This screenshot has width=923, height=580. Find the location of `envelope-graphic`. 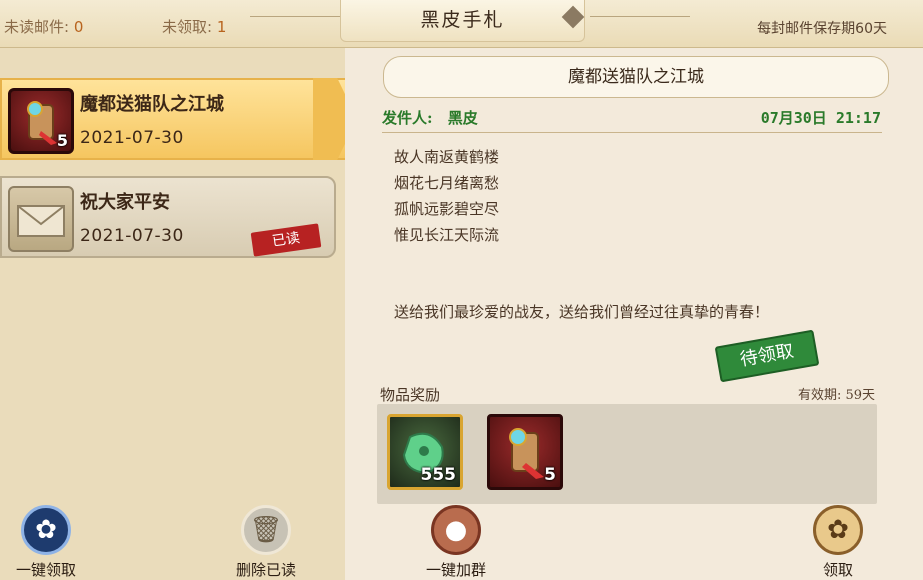

envelope-graphic is located at coordinates (41, 221).